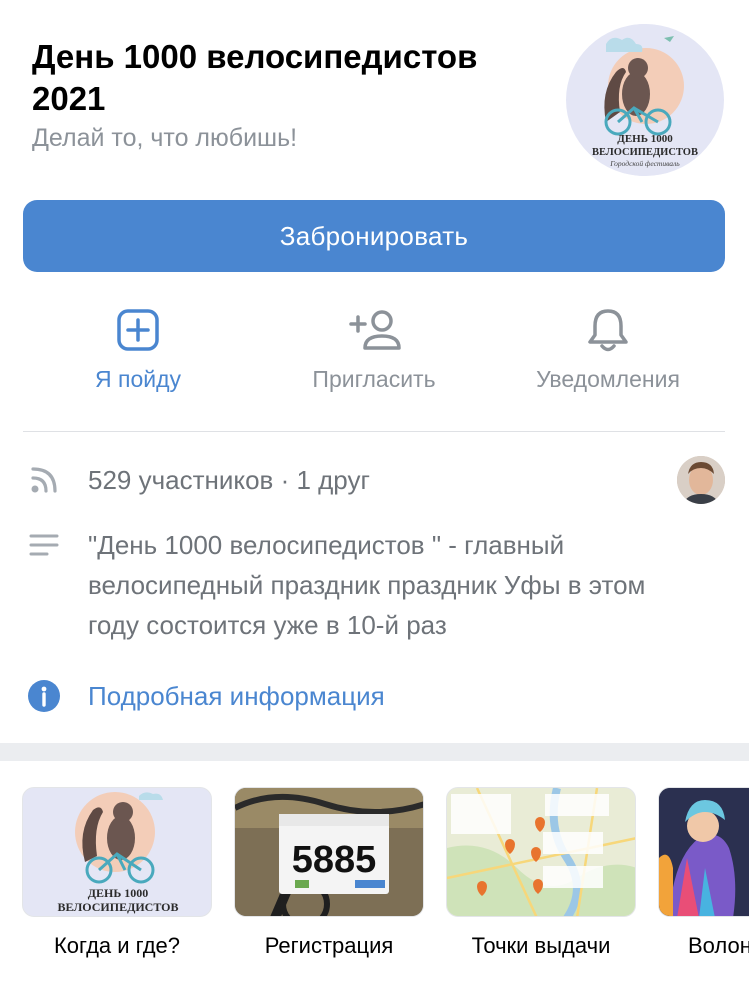 Image resolution: width=749 pixels, height=981 pixels. I want to click on invite-label: Пригласить, so click(374, 379).